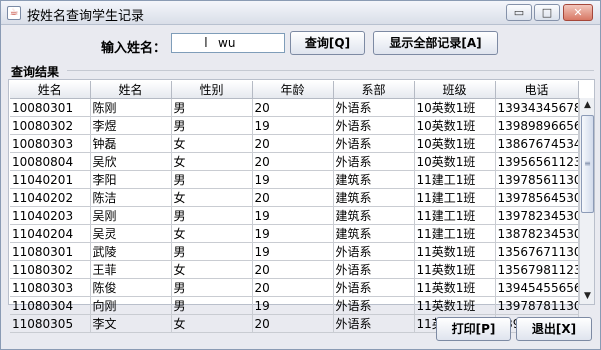 This screenshot has width=601, height=350. I want to click on table-cell: 13867674534, so click(537, 143).